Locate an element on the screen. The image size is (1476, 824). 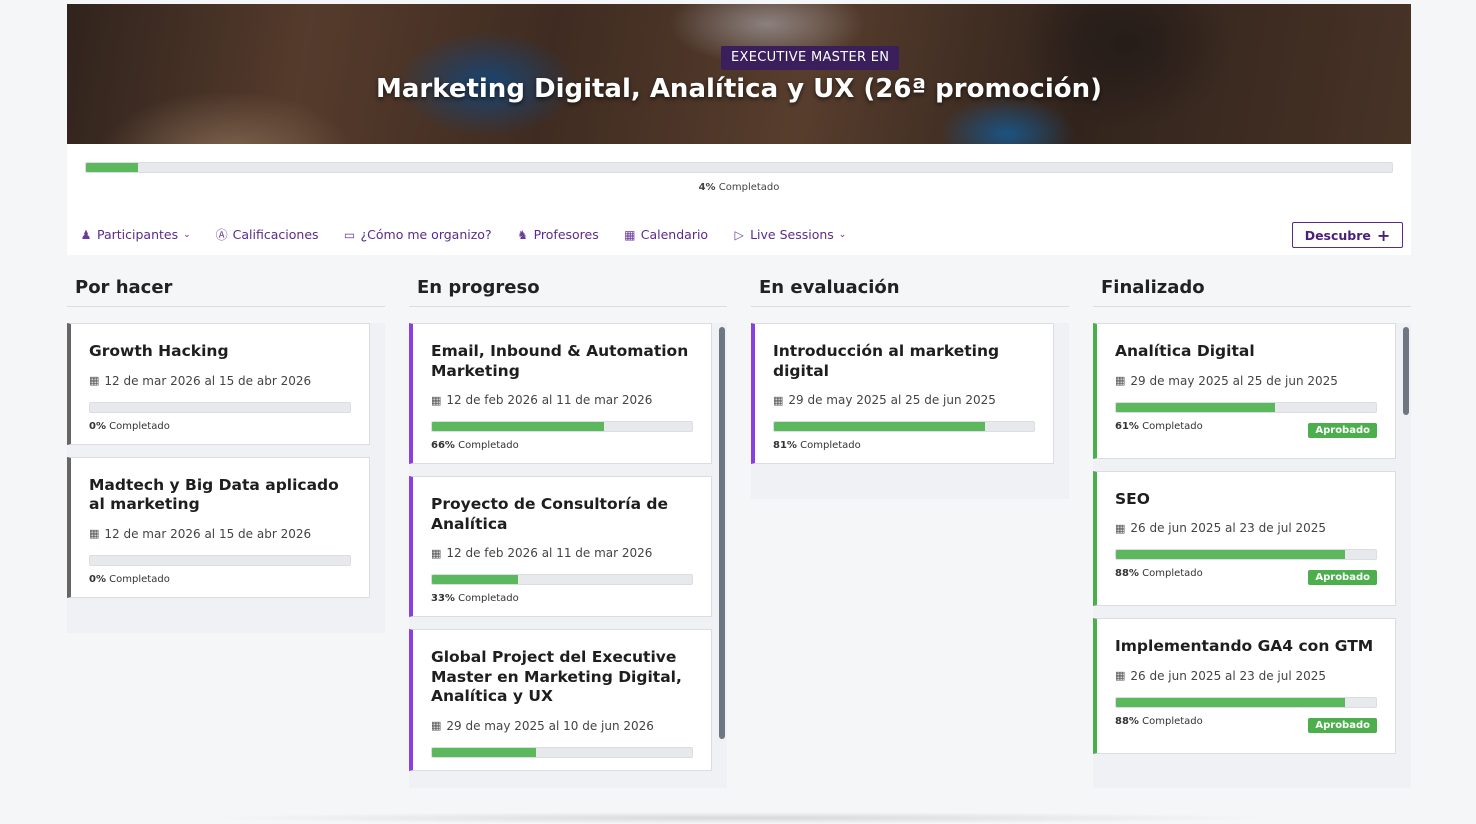
course-progress-bar is located at coordinates (739, 167).